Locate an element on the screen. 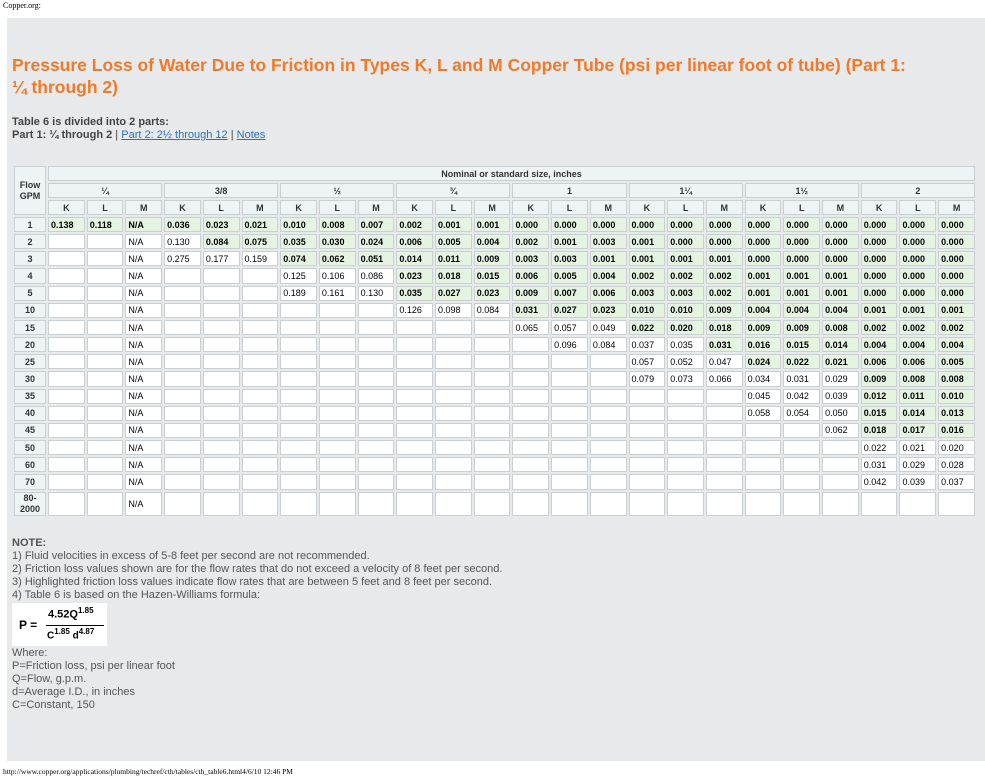 This screenshot has height=781, width=985. table-cell: 0.057 is located at coordinates (647, 362).